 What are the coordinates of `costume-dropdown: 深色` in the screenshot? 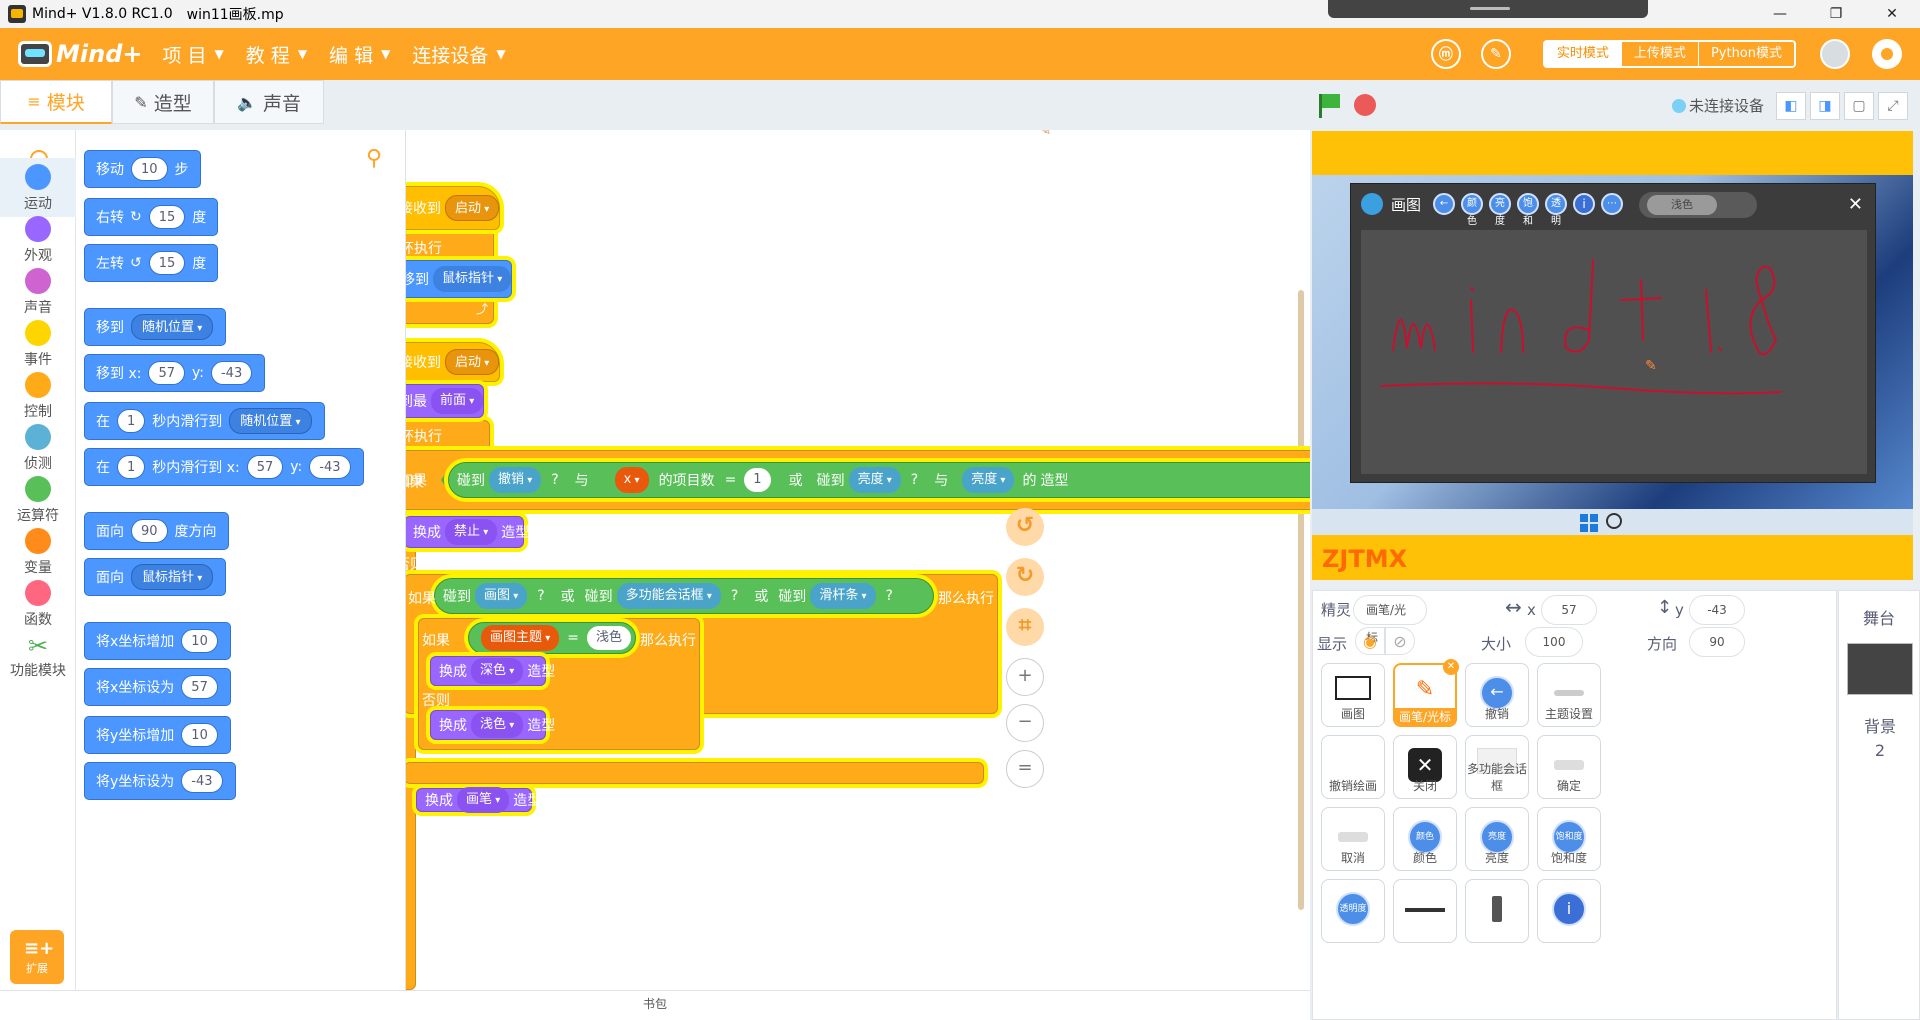 It's located at (497, 671).